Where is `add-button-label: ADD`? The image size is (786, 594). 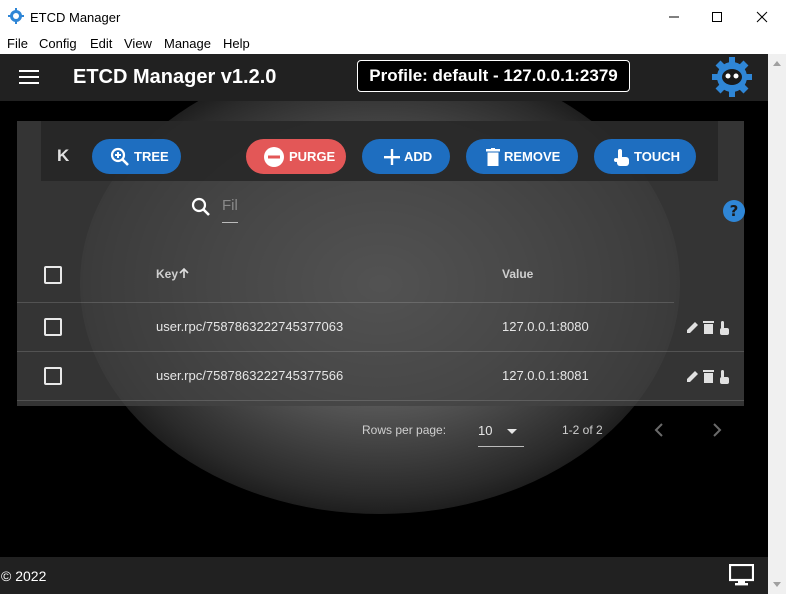
add-button-label: ADD is located at coordinates (418, 156).